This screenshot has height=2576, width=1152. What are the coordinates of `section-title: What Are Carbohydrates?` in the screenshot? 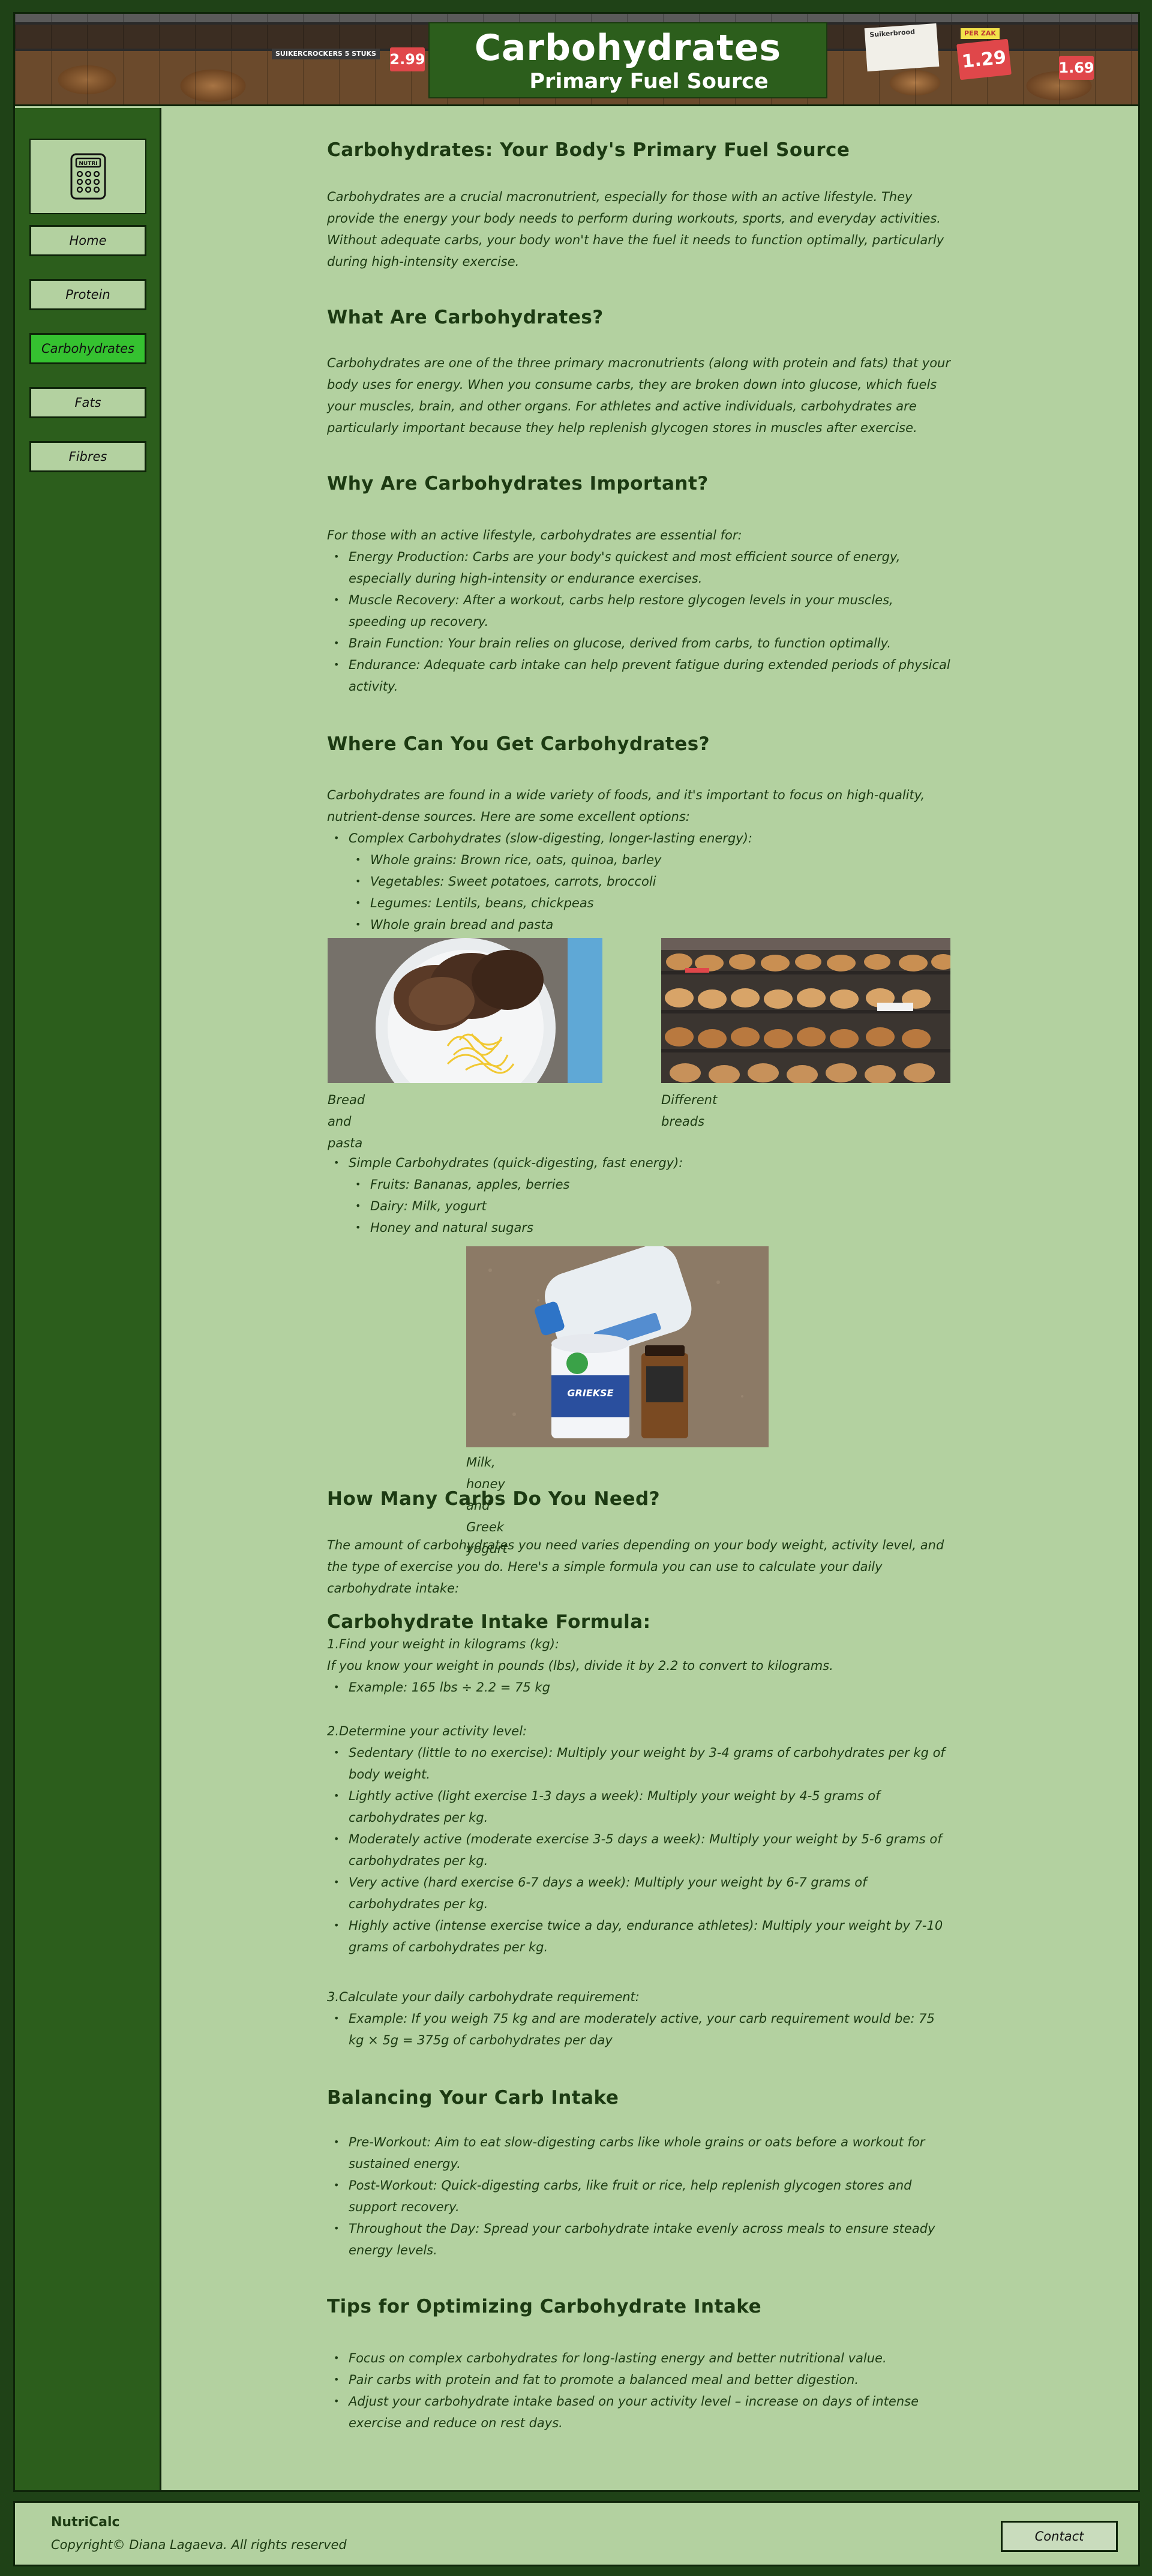 It's located at (465, 317).